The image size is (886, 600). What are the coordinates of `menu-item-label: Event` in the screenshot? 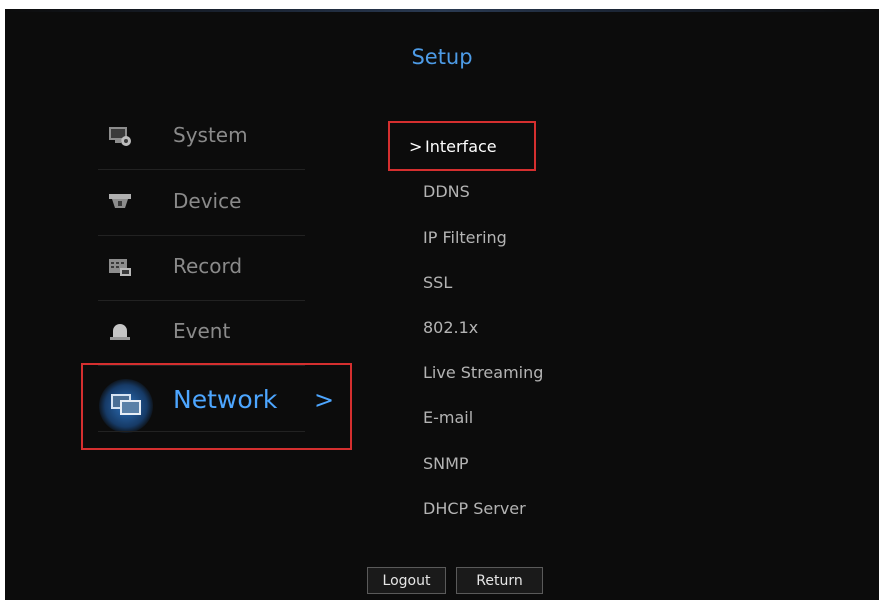 It's located at (202, 331).